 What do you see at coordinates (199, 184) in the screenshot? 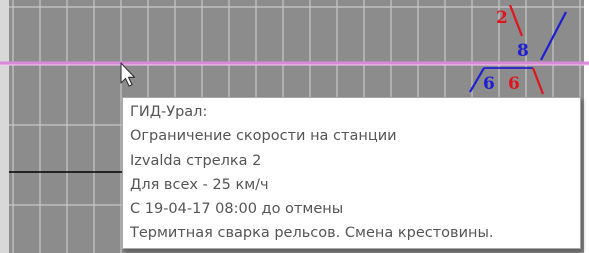
I see `tooltip-speed-limit: Для всех - 25 км/ч` at bounding box center [199, 184].